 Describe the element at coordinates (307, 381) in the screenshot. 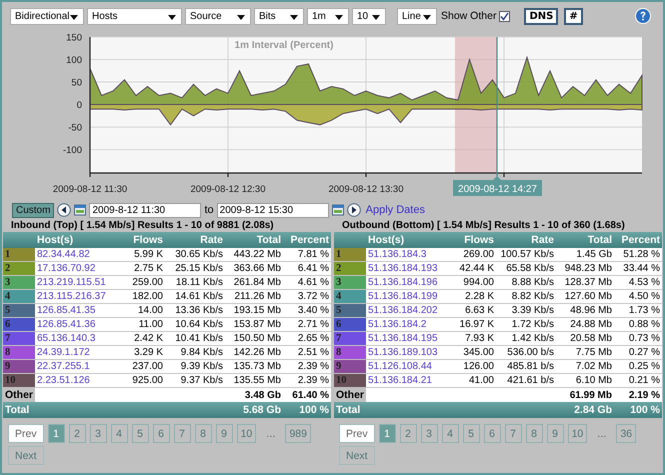

I see `table-cell: 2.39 %` at that location.